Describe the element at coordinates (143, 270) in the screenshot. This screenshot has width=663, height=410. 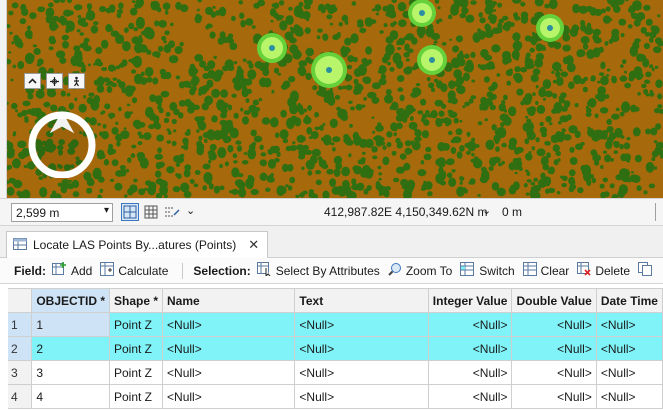
I see `calculate-label: Calculate` at that location.